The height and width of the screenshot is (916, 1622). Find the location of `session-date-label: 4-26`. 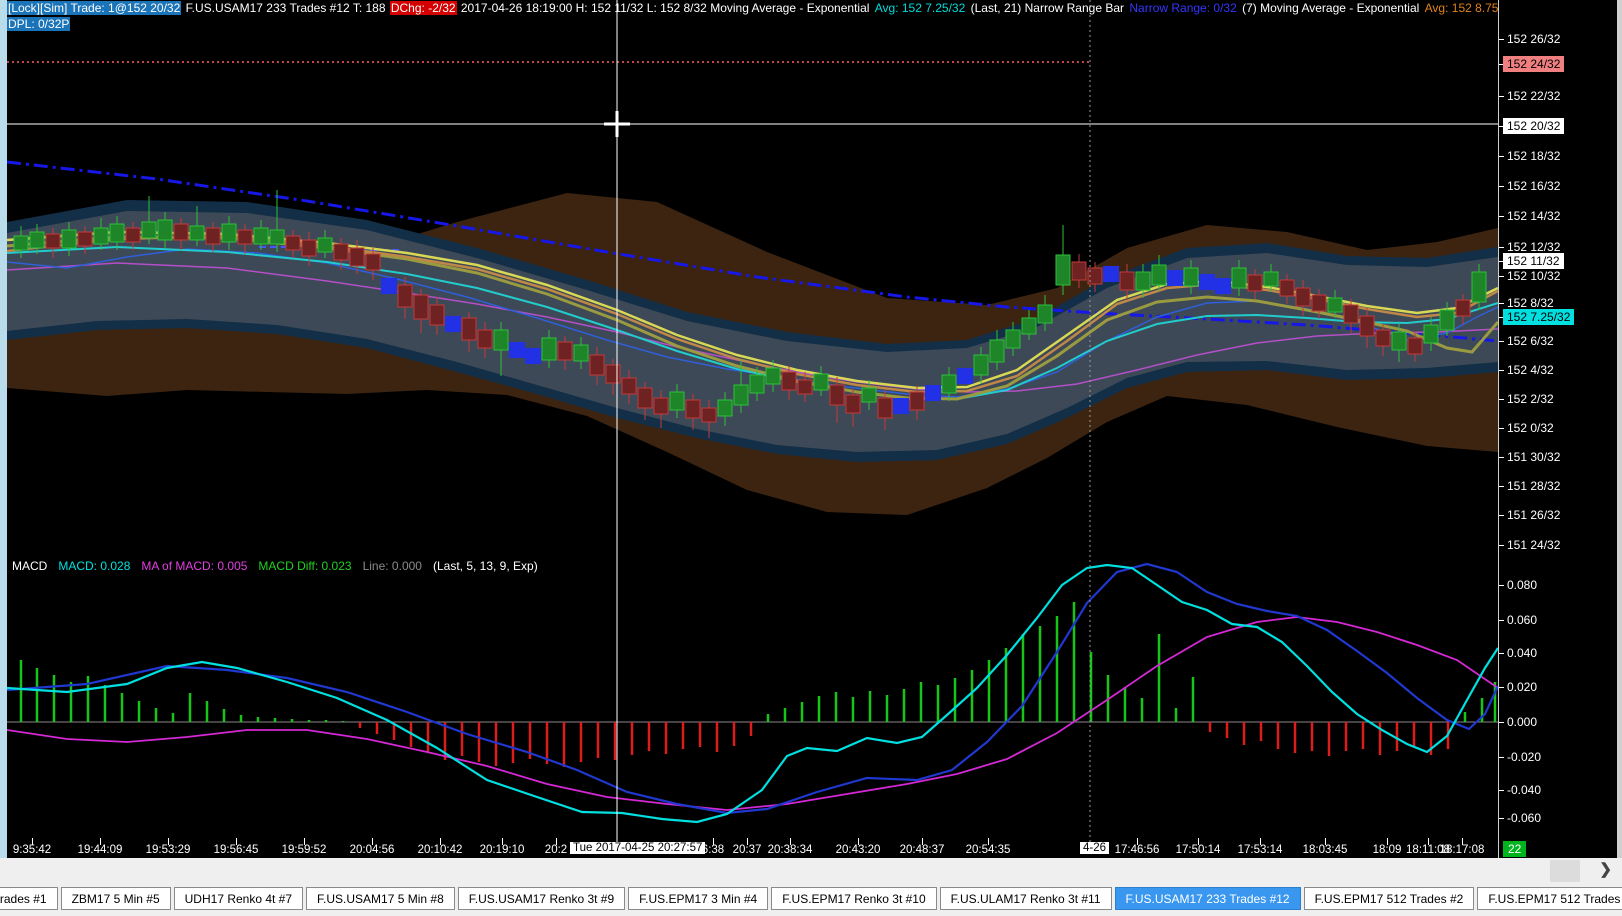

session-date-label: 4-26 is located at coordinates (1095, 848).